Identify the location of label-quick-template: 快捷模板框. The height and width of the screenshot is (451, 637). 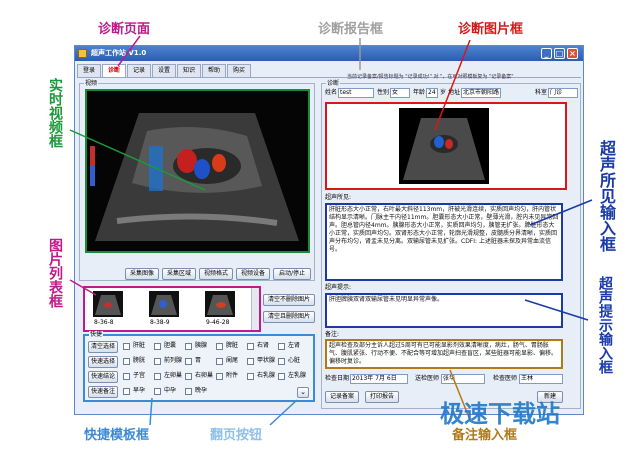
(117, 435).